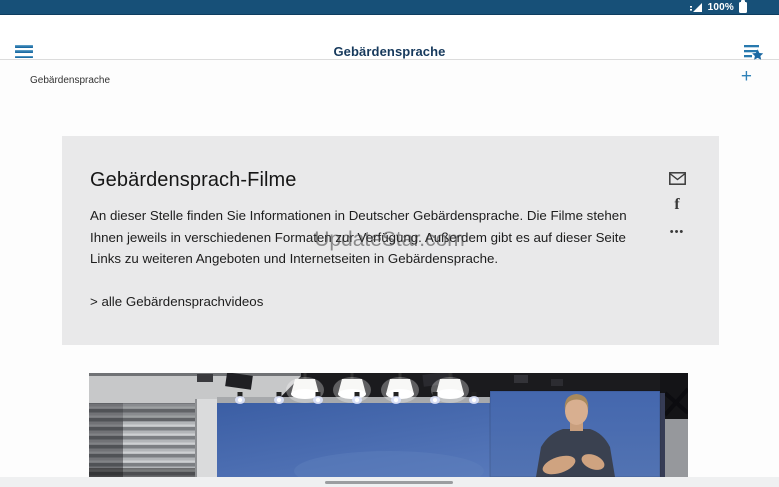 Image resolution: width=779 pixels, height=487 pixels. What do you see at coordinates (389, 51) in the screenshot?
I see `page-title: Gebärdensprache` at bounding box center [389, 51].